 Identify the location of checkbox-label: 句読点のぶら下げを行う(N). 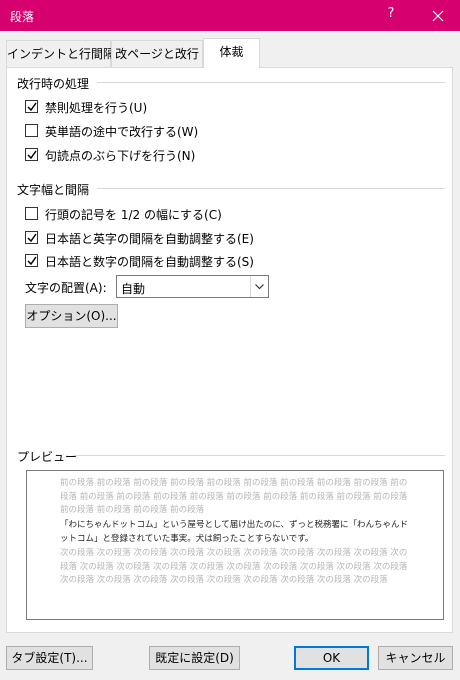
(120, 156).